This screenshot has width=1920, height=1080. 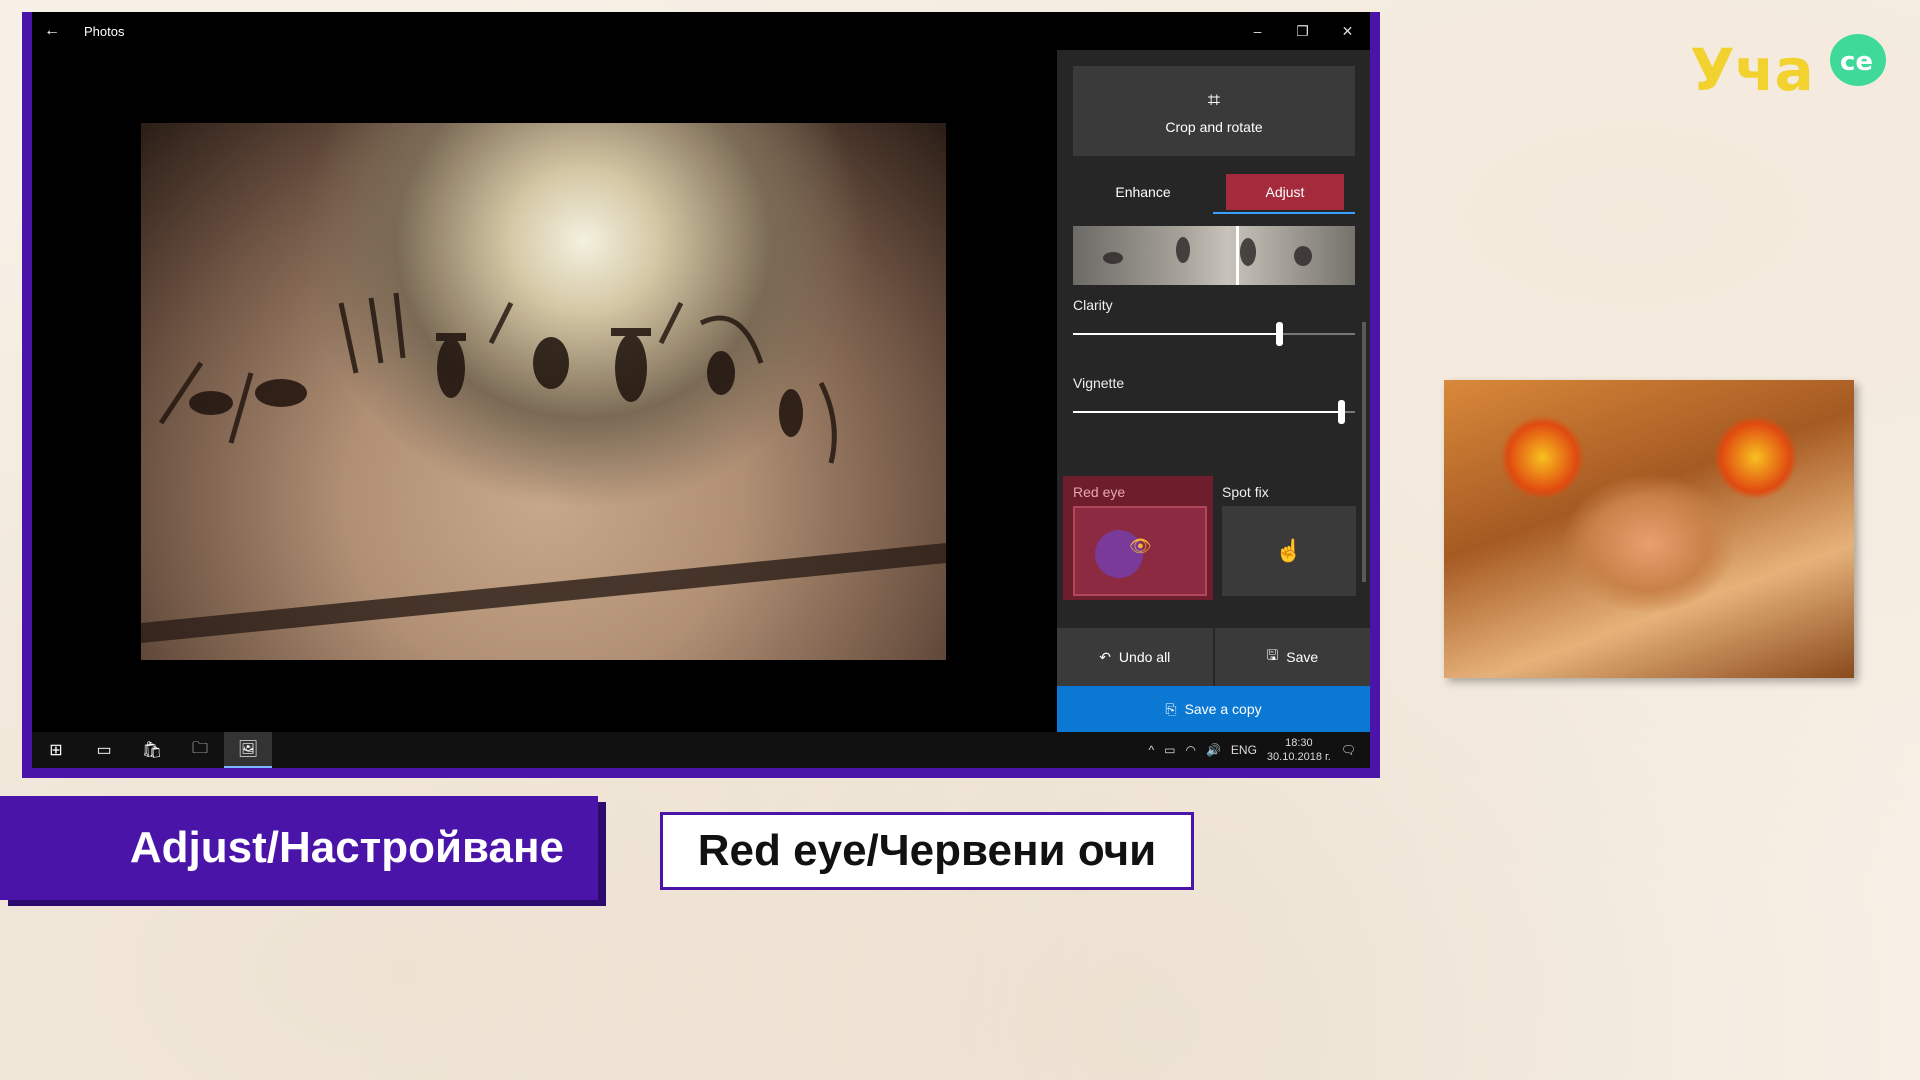 I want to click on scrollbar-thumb, so click(x=1364, y=452).